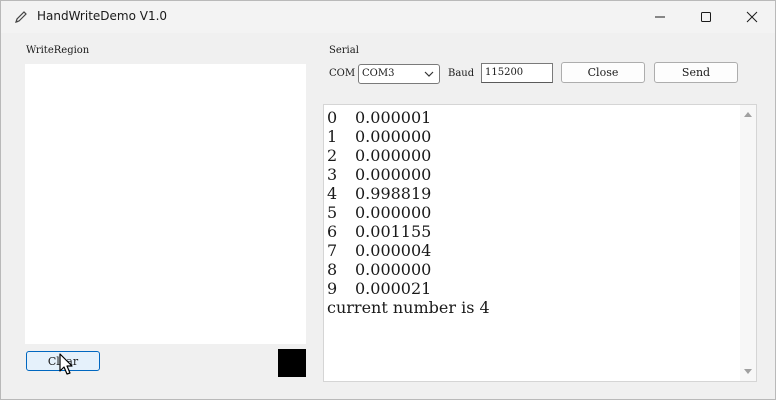 Image resolution: width=776 pixels, height=400 pixels. I want to click on write-region-label: WriteRegion, so click(58, 50).